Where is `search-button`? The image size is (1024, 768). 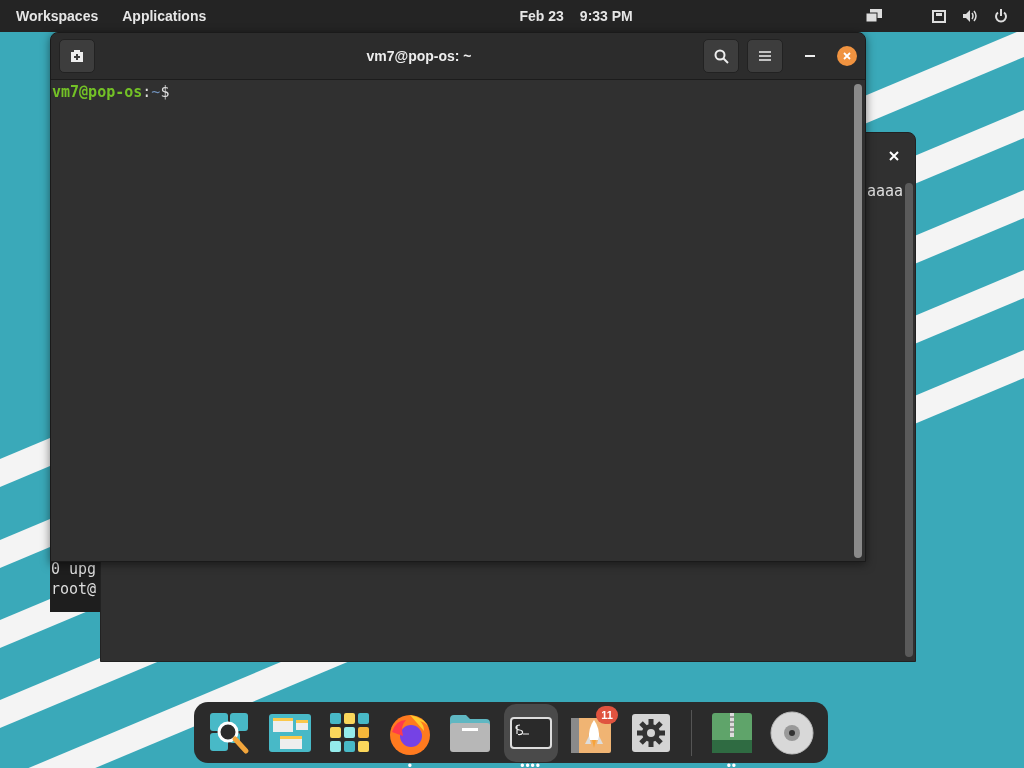 search-button is located at coordinates (721, 56).